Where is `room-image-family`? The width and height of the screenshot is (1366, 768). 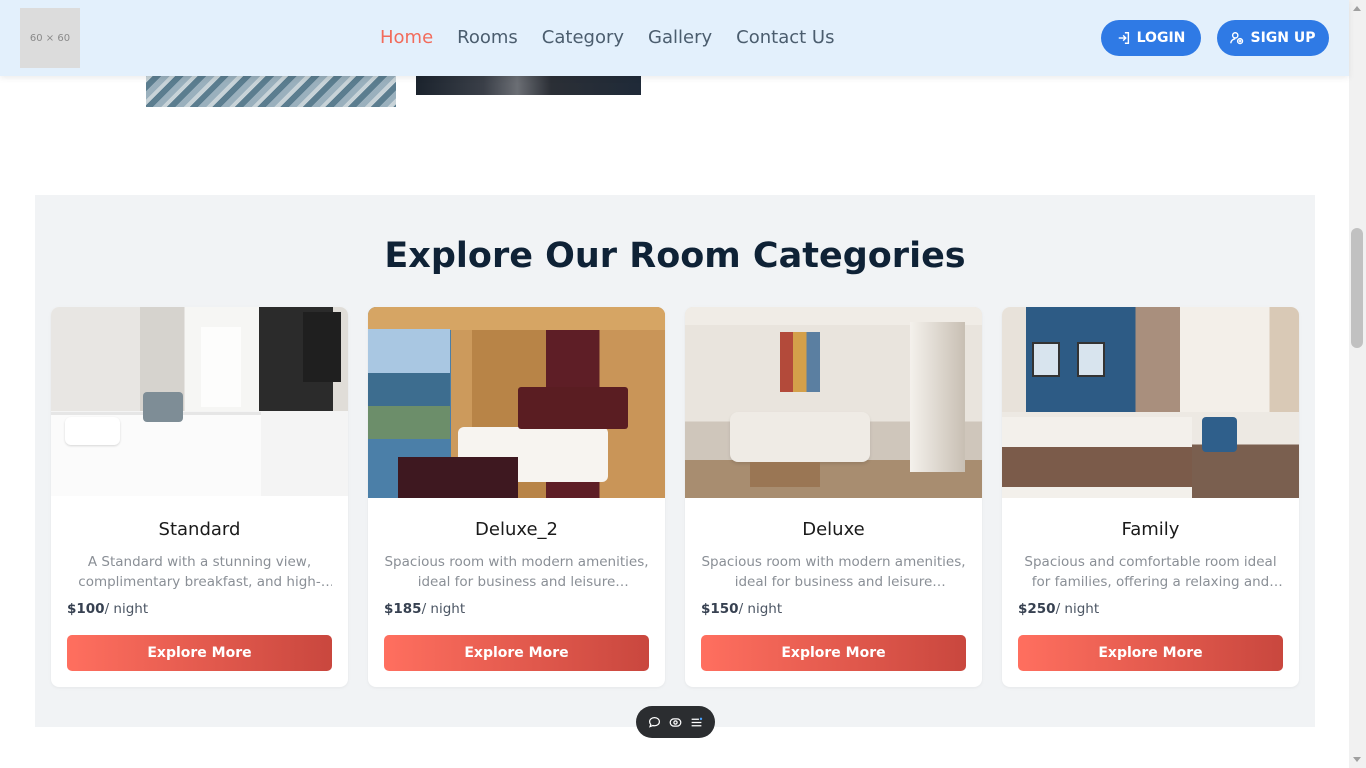
room-image-family is located at coordinates (1150, 402).